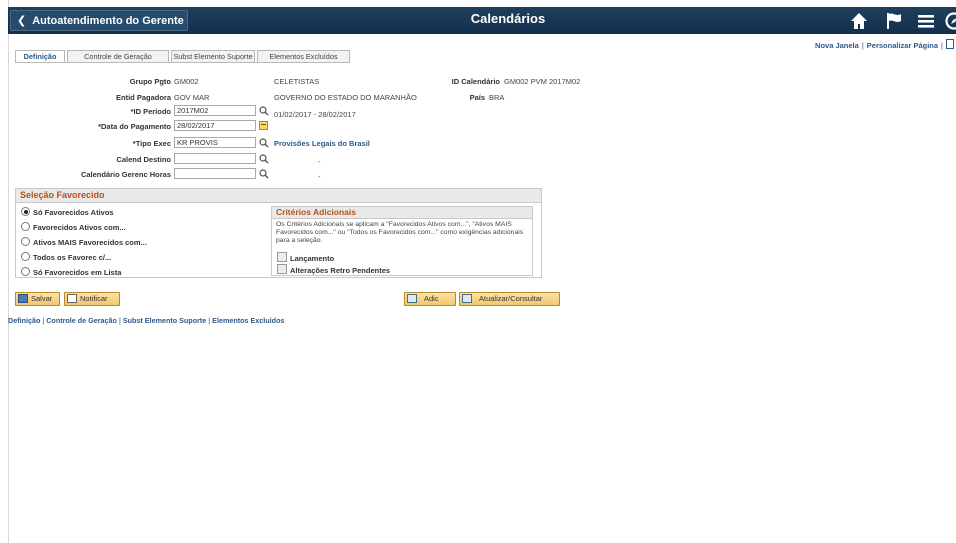 The width and height of the screenshot is (956, 543). I want to click on add-button-label: Adic, so click(431, 298).